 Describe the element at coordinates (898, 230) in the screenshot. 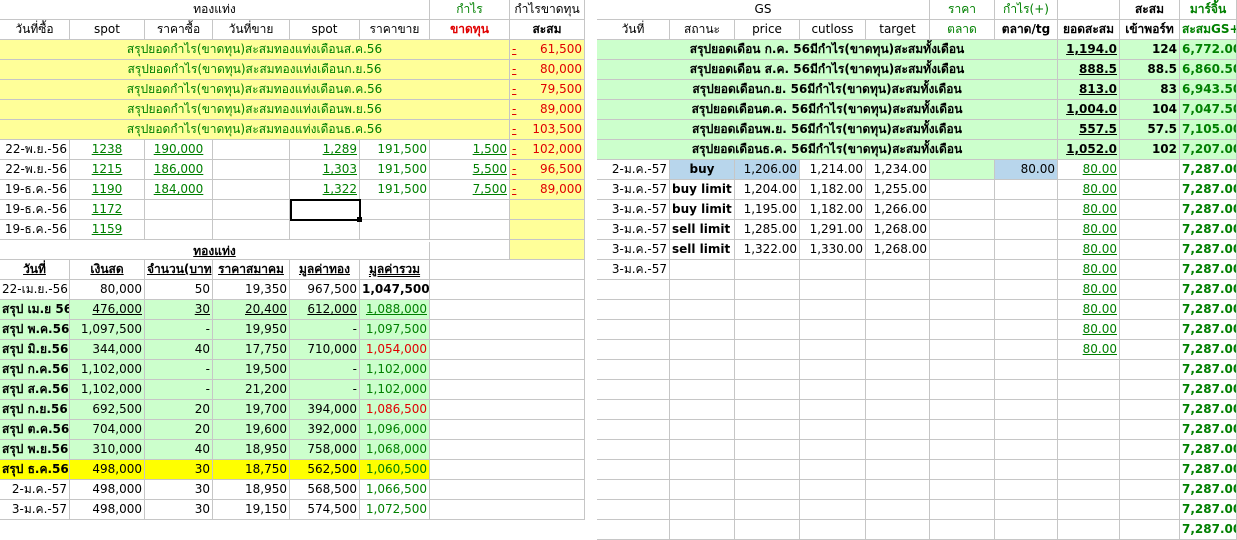

I see `order-target: 1,268.00` at that location.